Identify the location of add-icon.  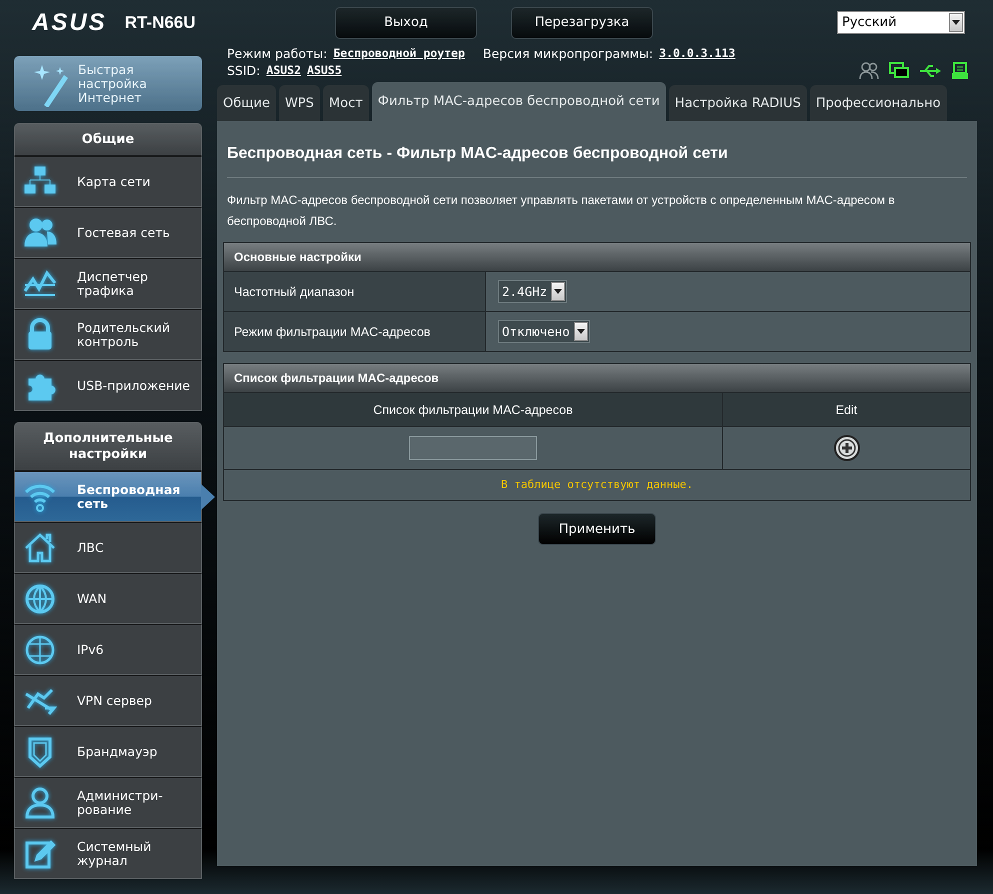
(846, 448).